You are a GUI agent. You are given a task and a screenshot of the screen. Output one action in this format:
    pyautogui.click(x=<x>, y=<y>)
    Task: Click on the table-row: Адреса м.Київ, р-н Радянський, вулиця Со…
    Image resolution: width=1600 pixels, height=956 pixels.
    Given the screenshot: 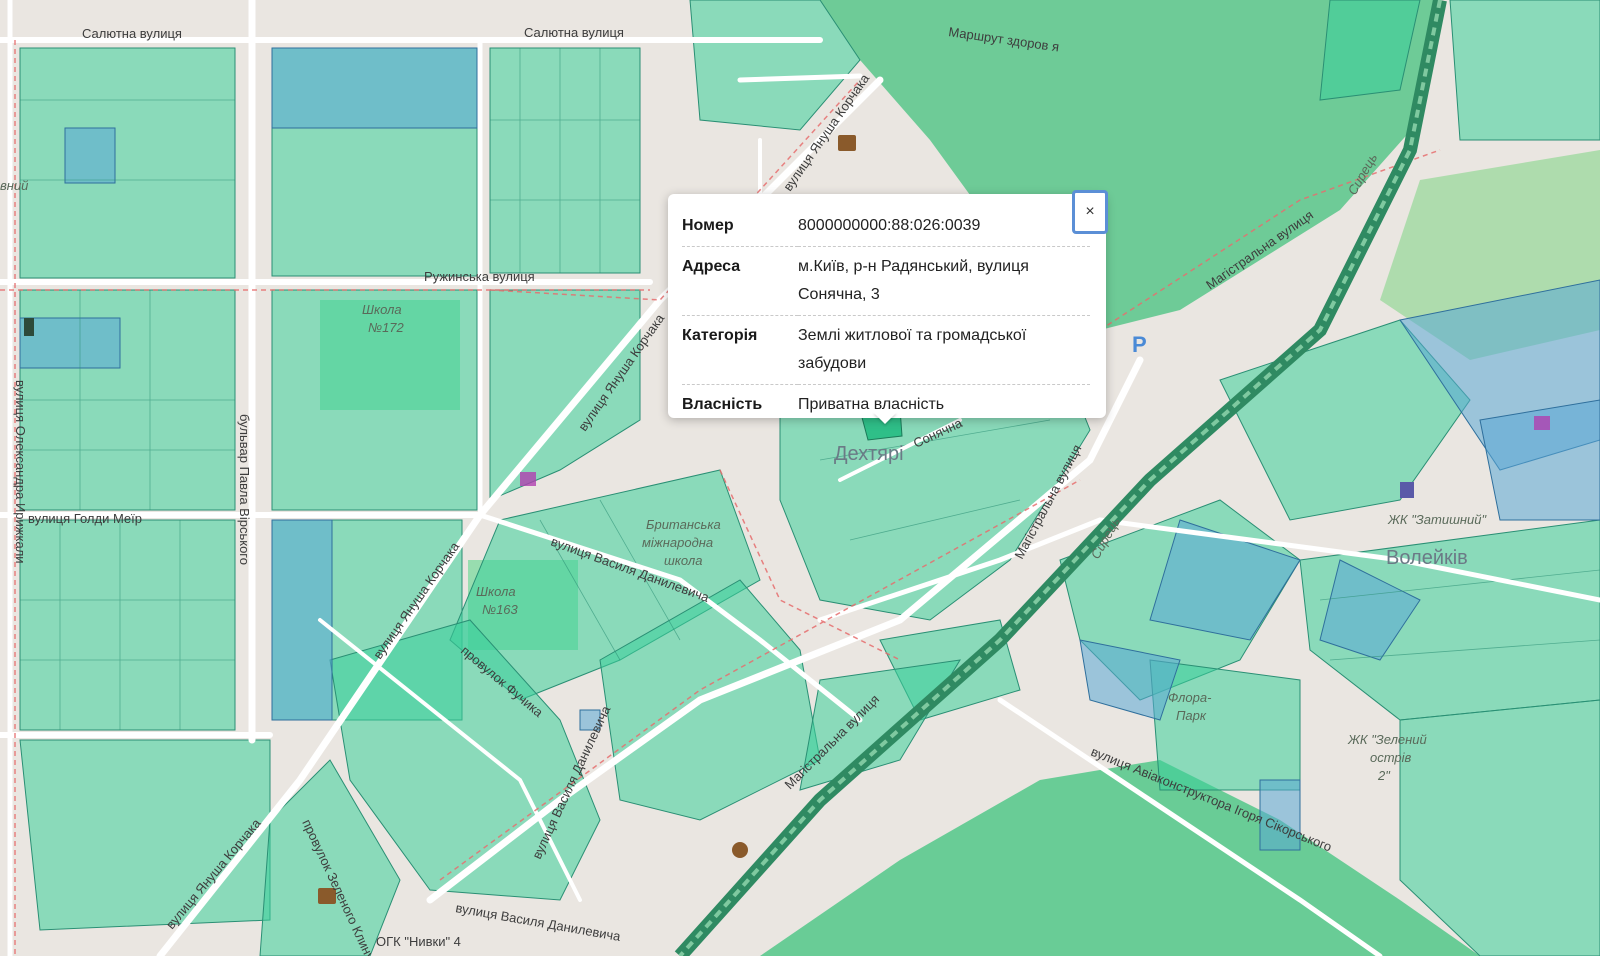 What is the action you would take?
    pyautogui.click(x=886, y=281)
    